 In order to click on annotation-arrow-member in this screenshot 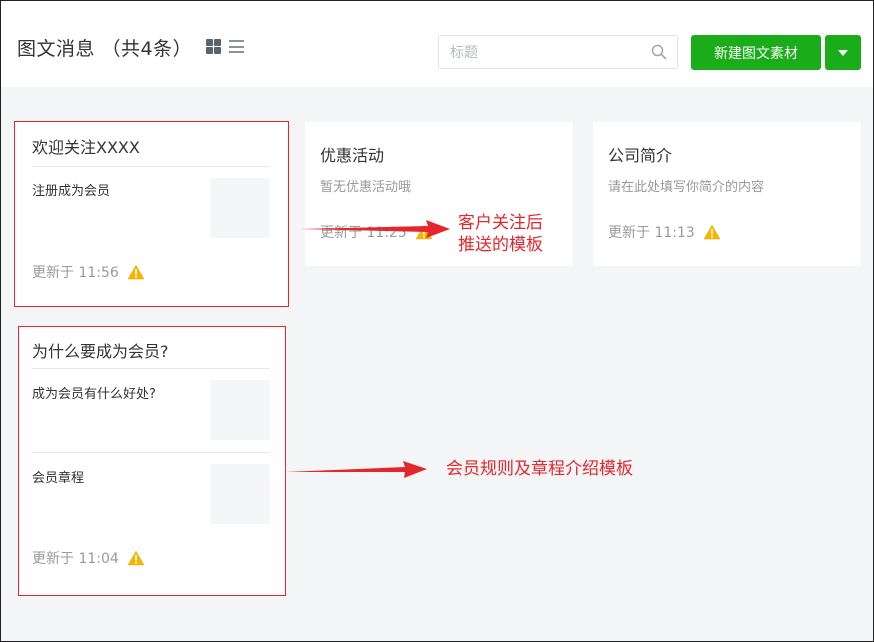, I will do `click(356, 469)`.